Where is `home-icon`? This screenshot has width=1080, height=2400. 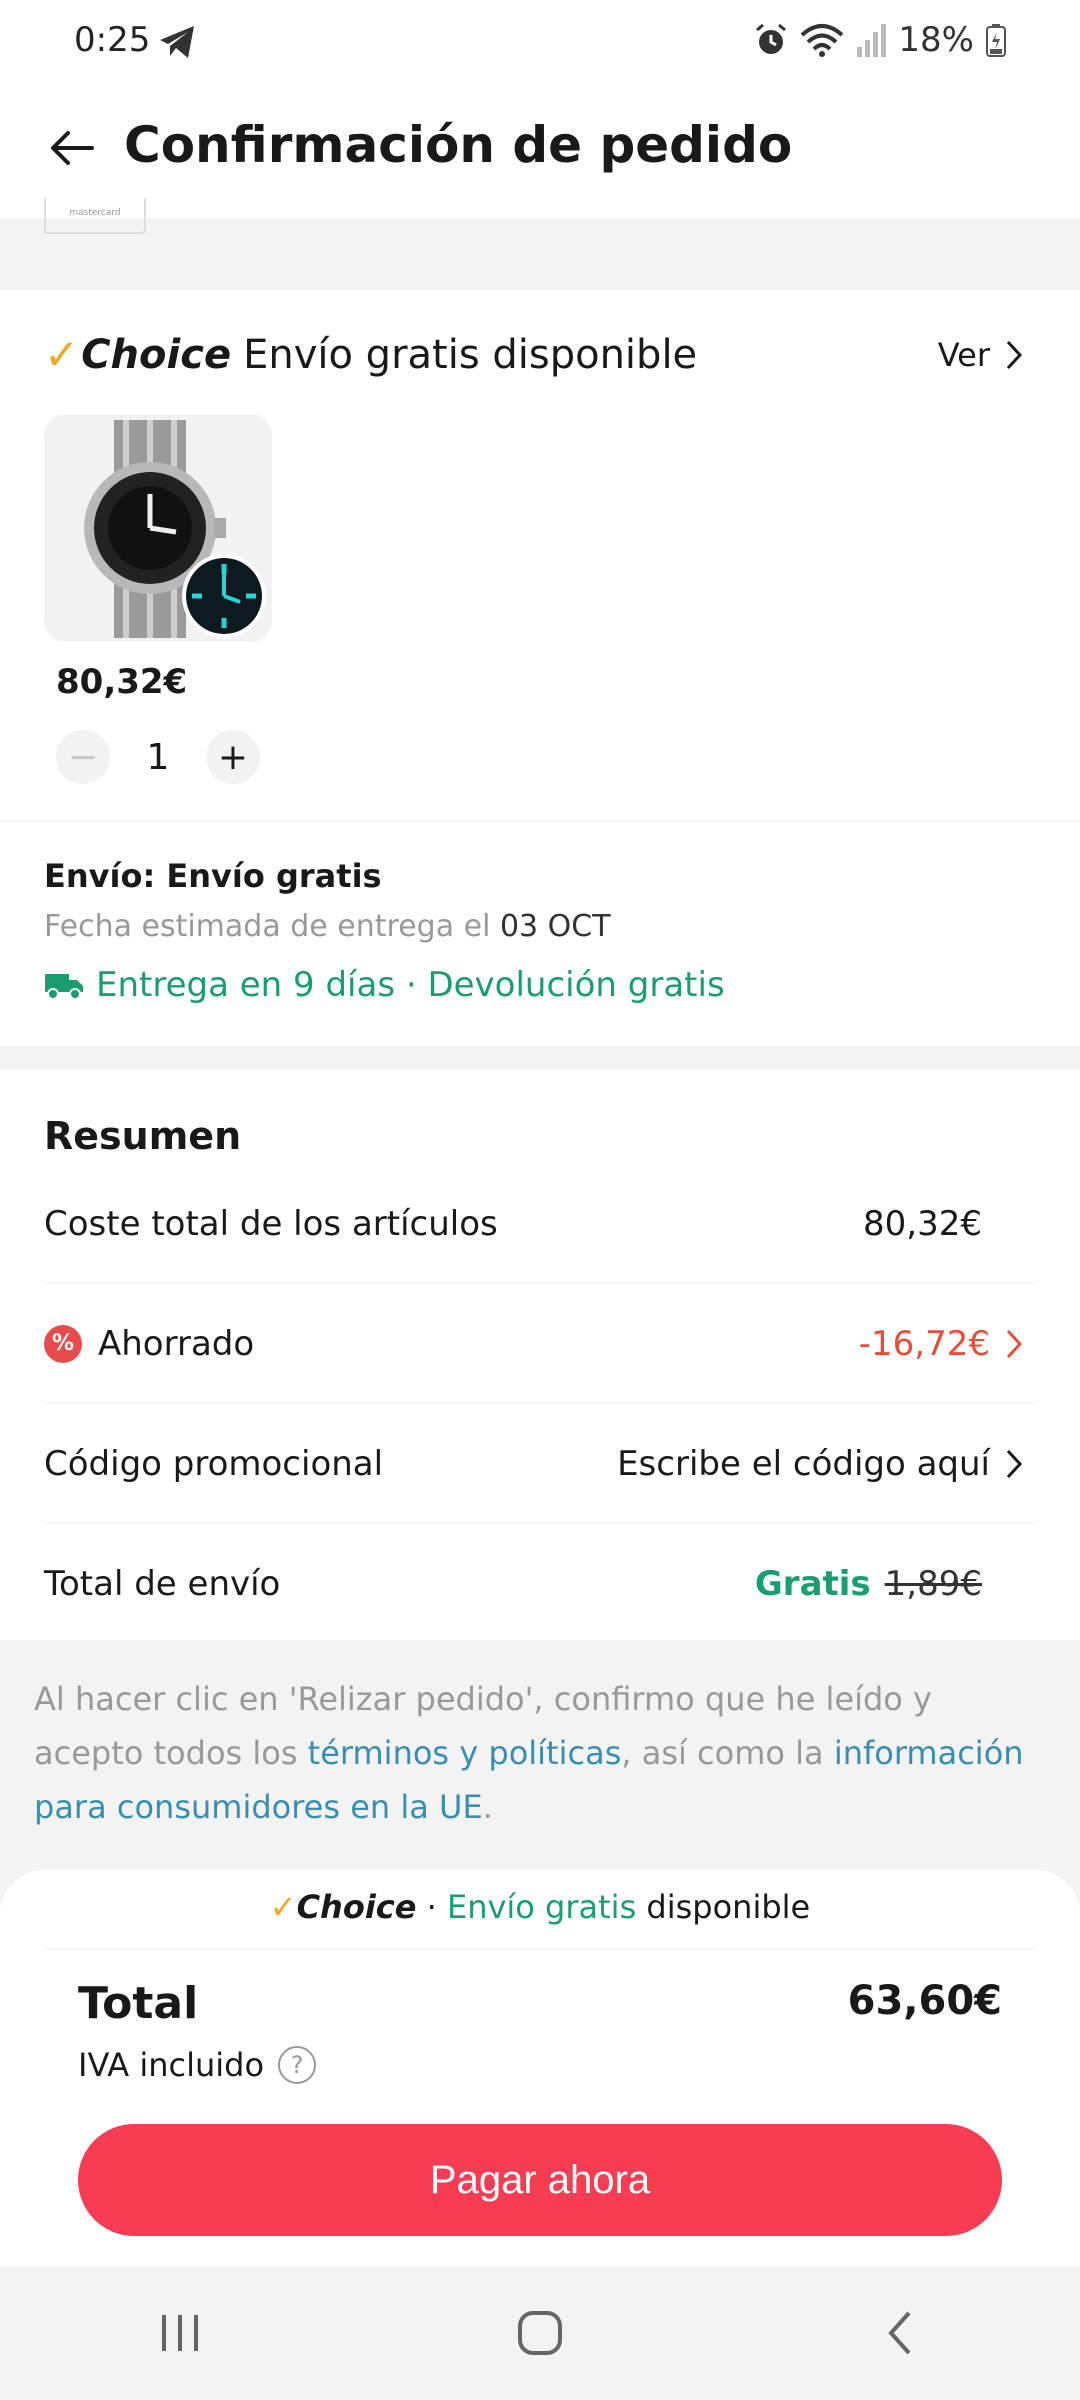
home-icon is located at coordinates (540, 2333).